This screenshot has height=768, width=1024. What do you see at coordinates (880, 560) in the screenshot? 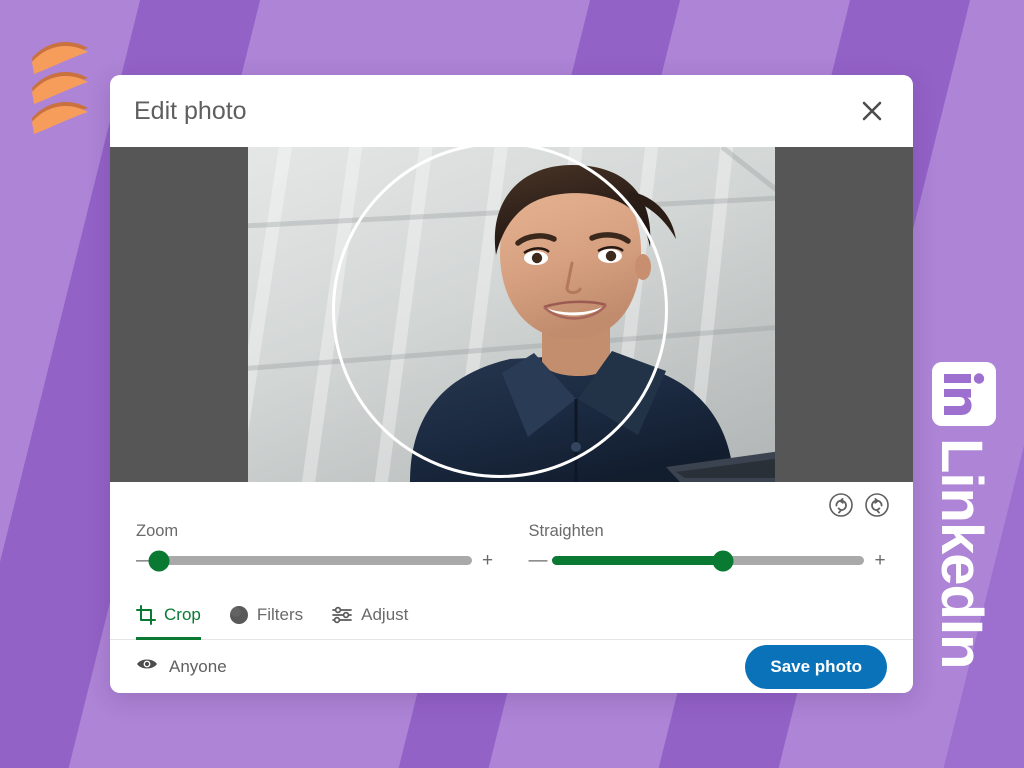
I see `straighten-increase-button: +` at bounding box center [880, 560].